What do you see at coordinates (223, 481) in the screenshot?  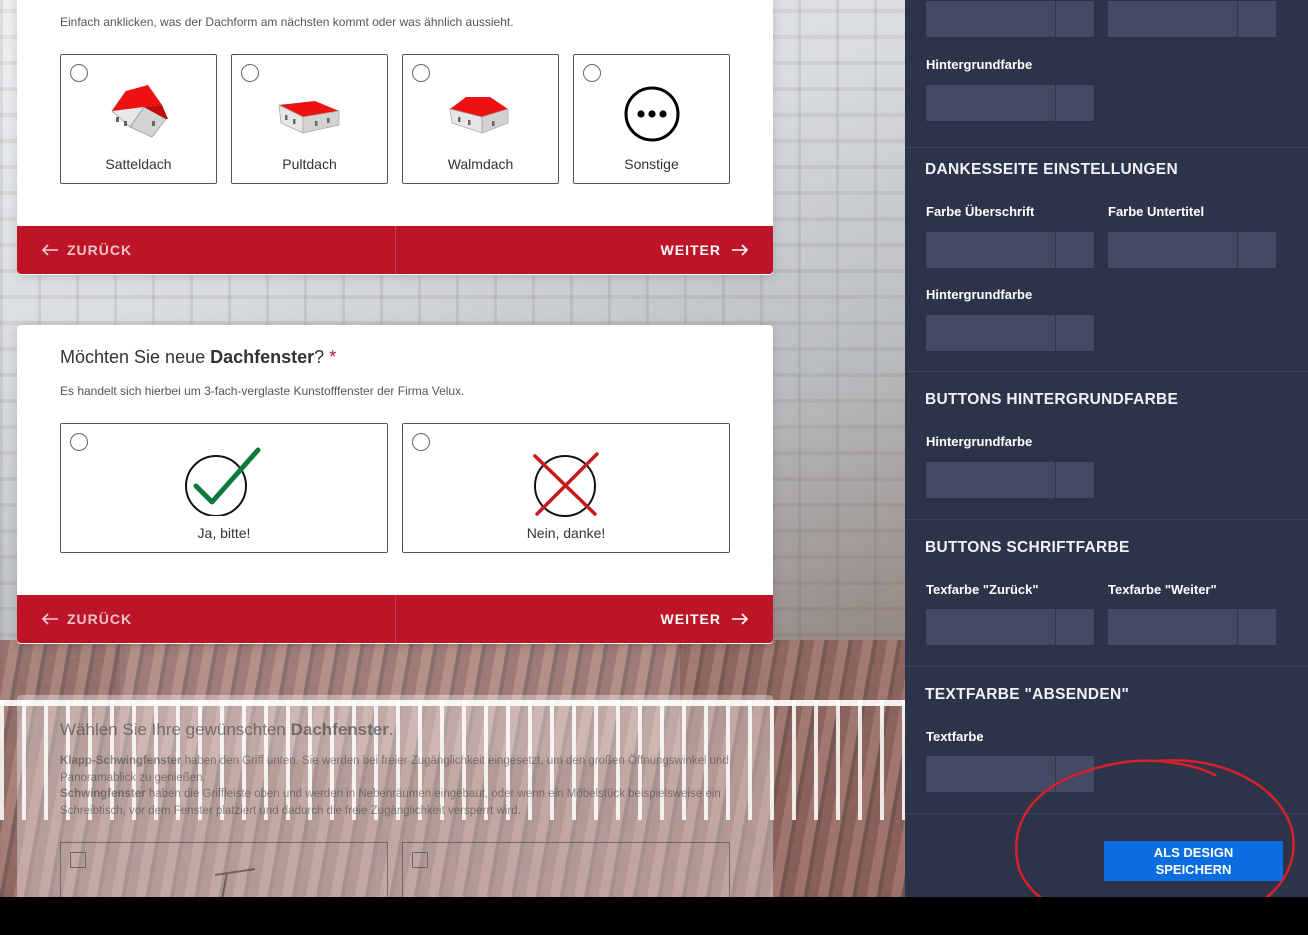 I see `check-circle-icon` at bounding box center [223, 481].